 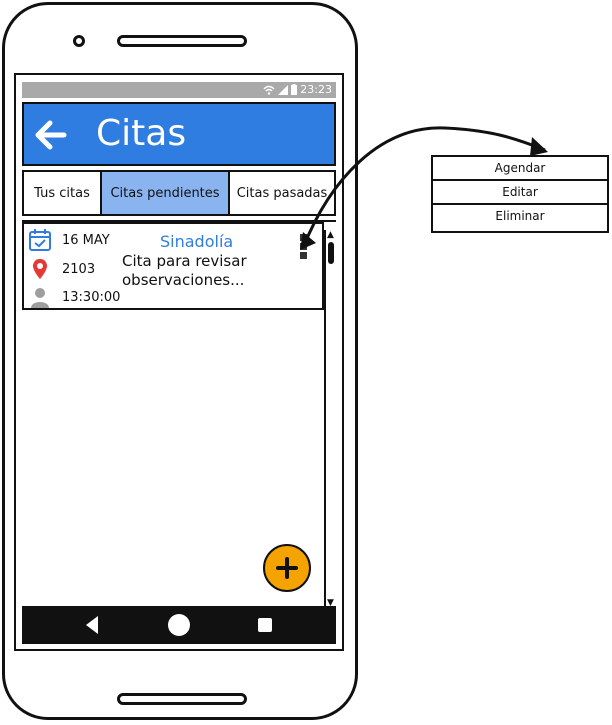 I want to click on connector-arrow, so click(x=424, y=188).